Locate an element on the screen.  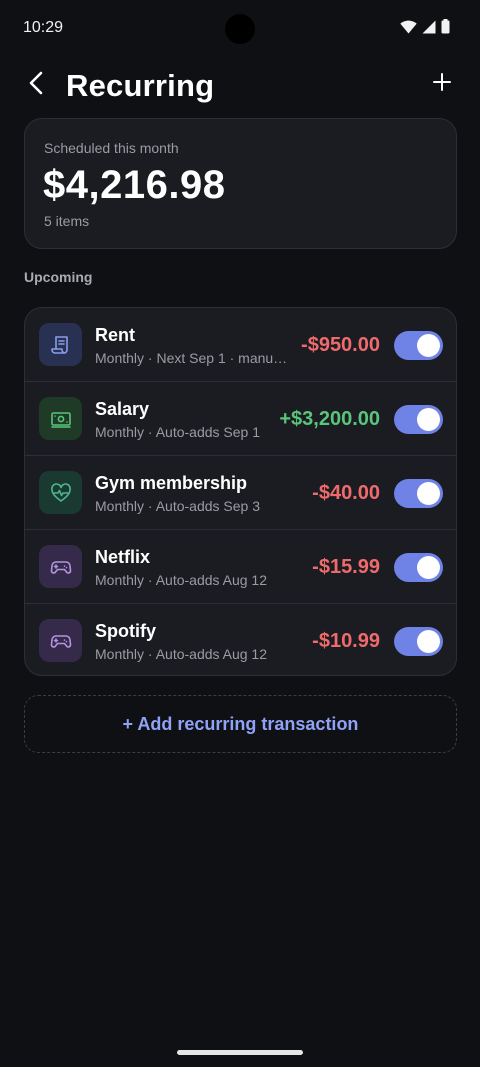
add-recurring-label: + Add recurring transaction is located at coordinates (240, 723).